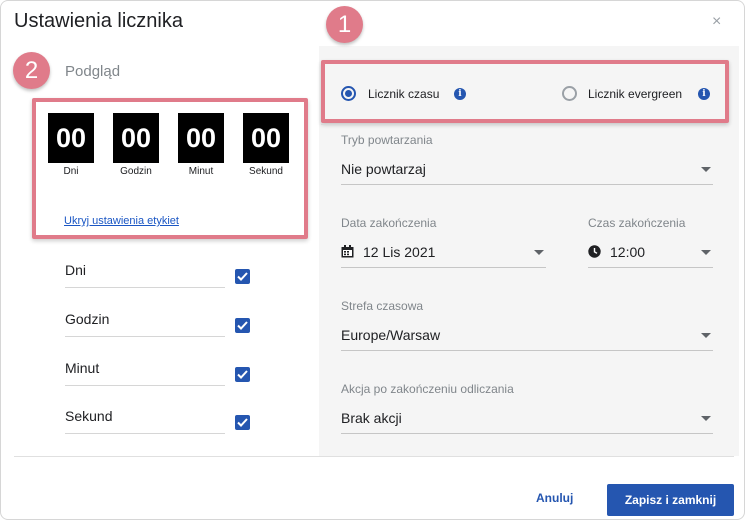 The height and width of the screenshot is (520, 745). What do you see at coordinates (670, 500) in the screenshot?
I see `save-and-close-button: Zapisz i zamknij` at bounding box center [670, 500].